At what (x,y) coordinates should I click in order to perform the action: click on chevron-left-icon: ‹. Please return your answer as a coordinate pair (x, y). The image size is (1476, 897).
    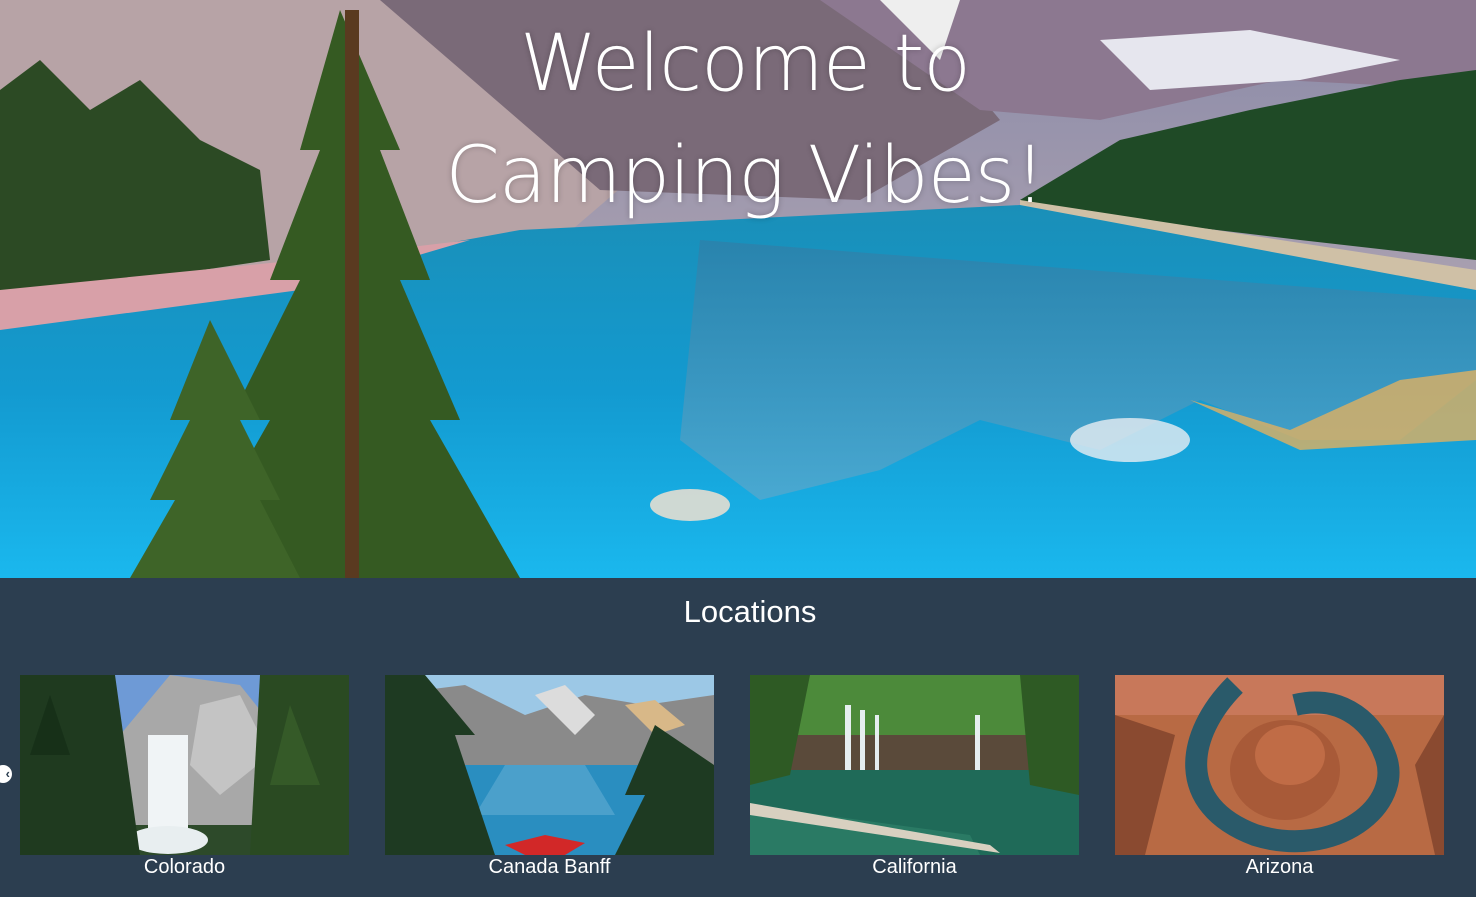
    Looking at the image, I should click on (6, 774).